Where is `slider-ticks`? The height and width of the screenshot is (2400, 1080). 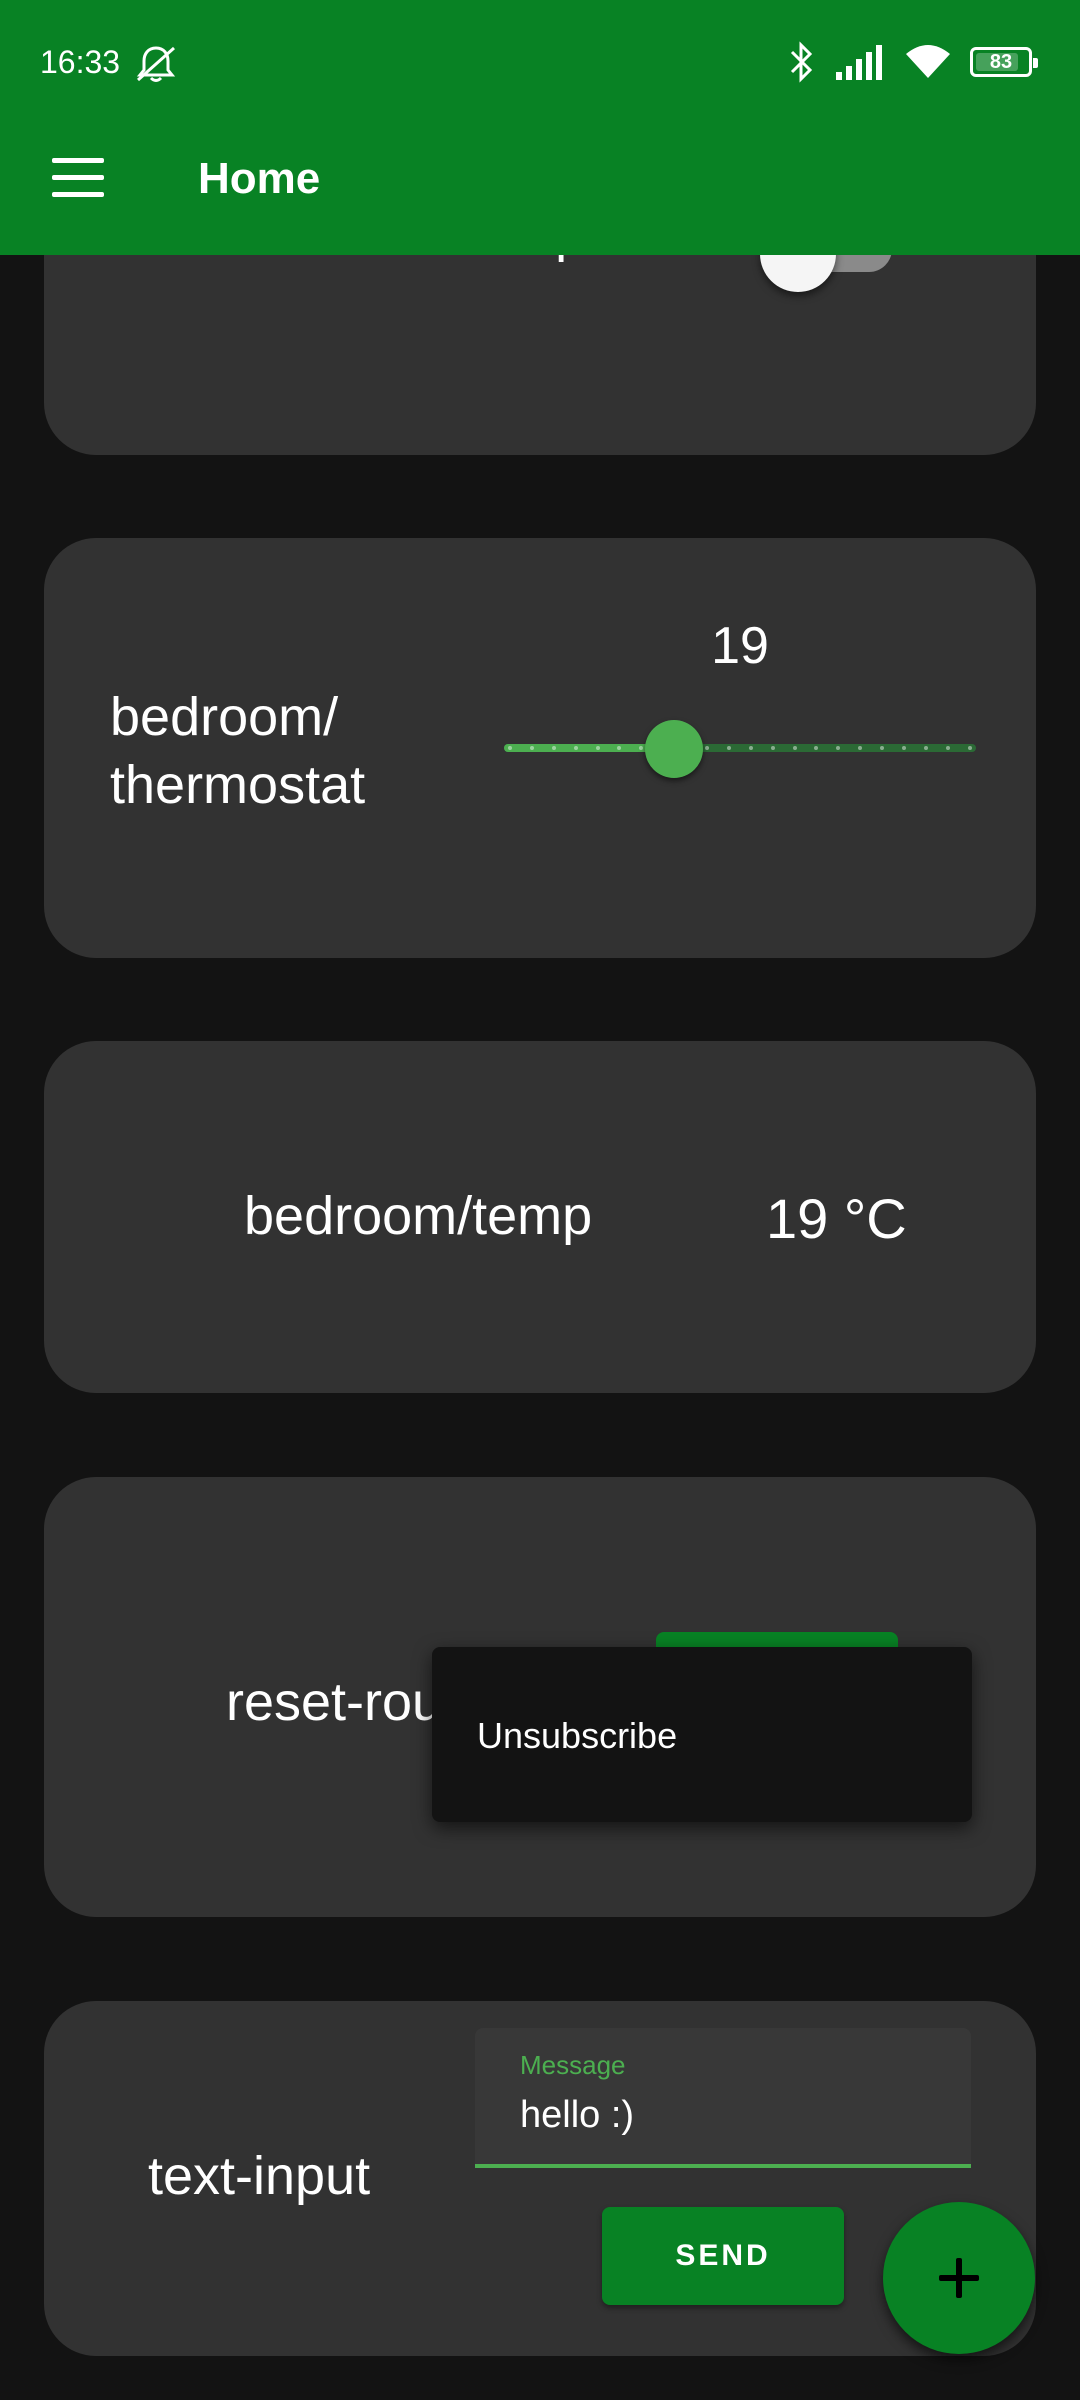
slider-ticks is located at coordinates (740, 748).